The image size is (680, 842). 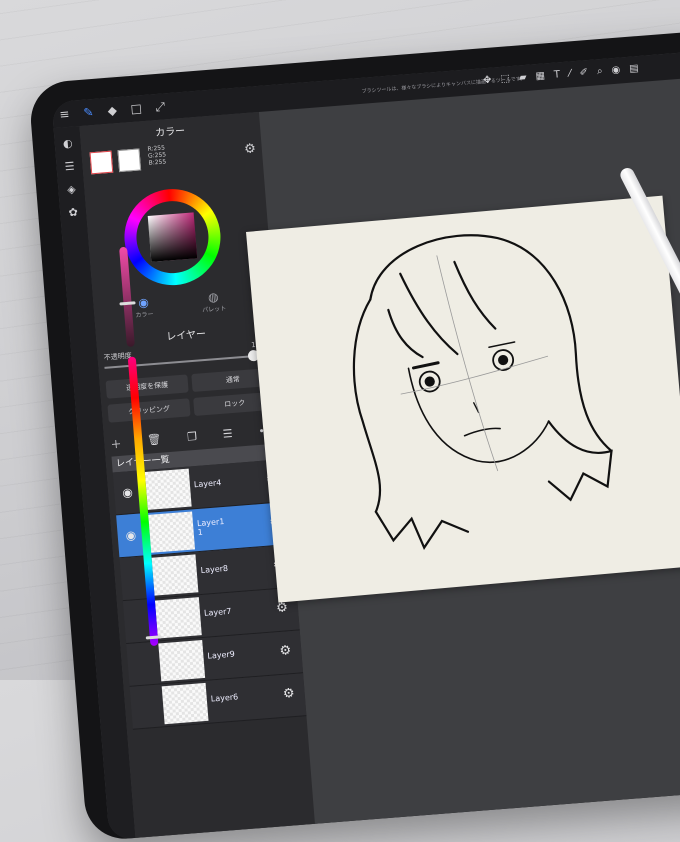 What do you see at coordinates (224, 698) in the screenshot?
I see `layer-name: Layer6` at bounding box center [224, 698].